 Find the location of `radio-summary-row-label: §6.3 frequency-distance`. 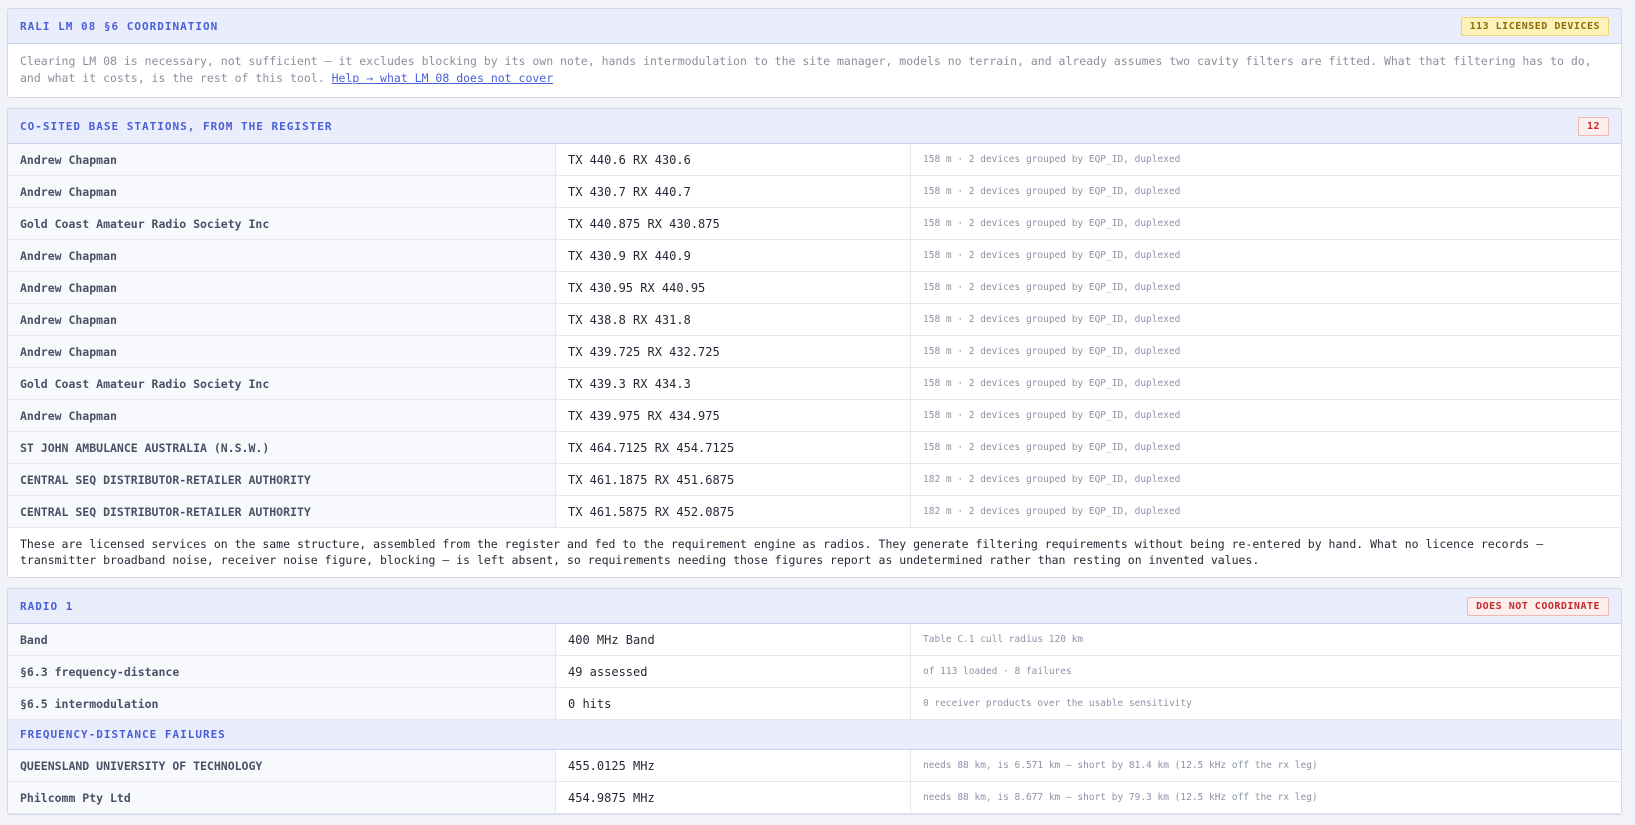

radio-summary-row-label: §6.3 frequency-distance is located at coordinates (282, 671).